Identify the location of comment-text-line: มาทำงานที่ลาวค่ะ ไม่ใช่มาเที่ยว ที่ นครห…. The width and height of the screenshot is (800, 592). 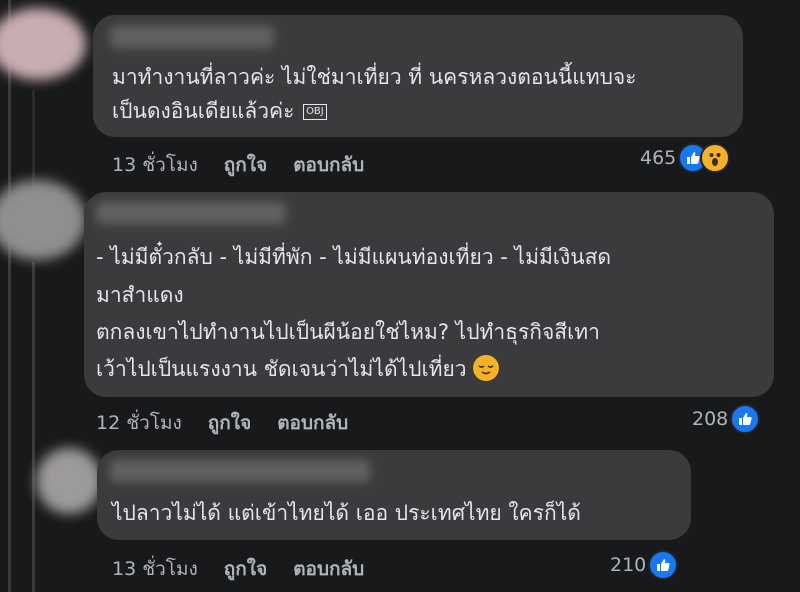
(374, 77).